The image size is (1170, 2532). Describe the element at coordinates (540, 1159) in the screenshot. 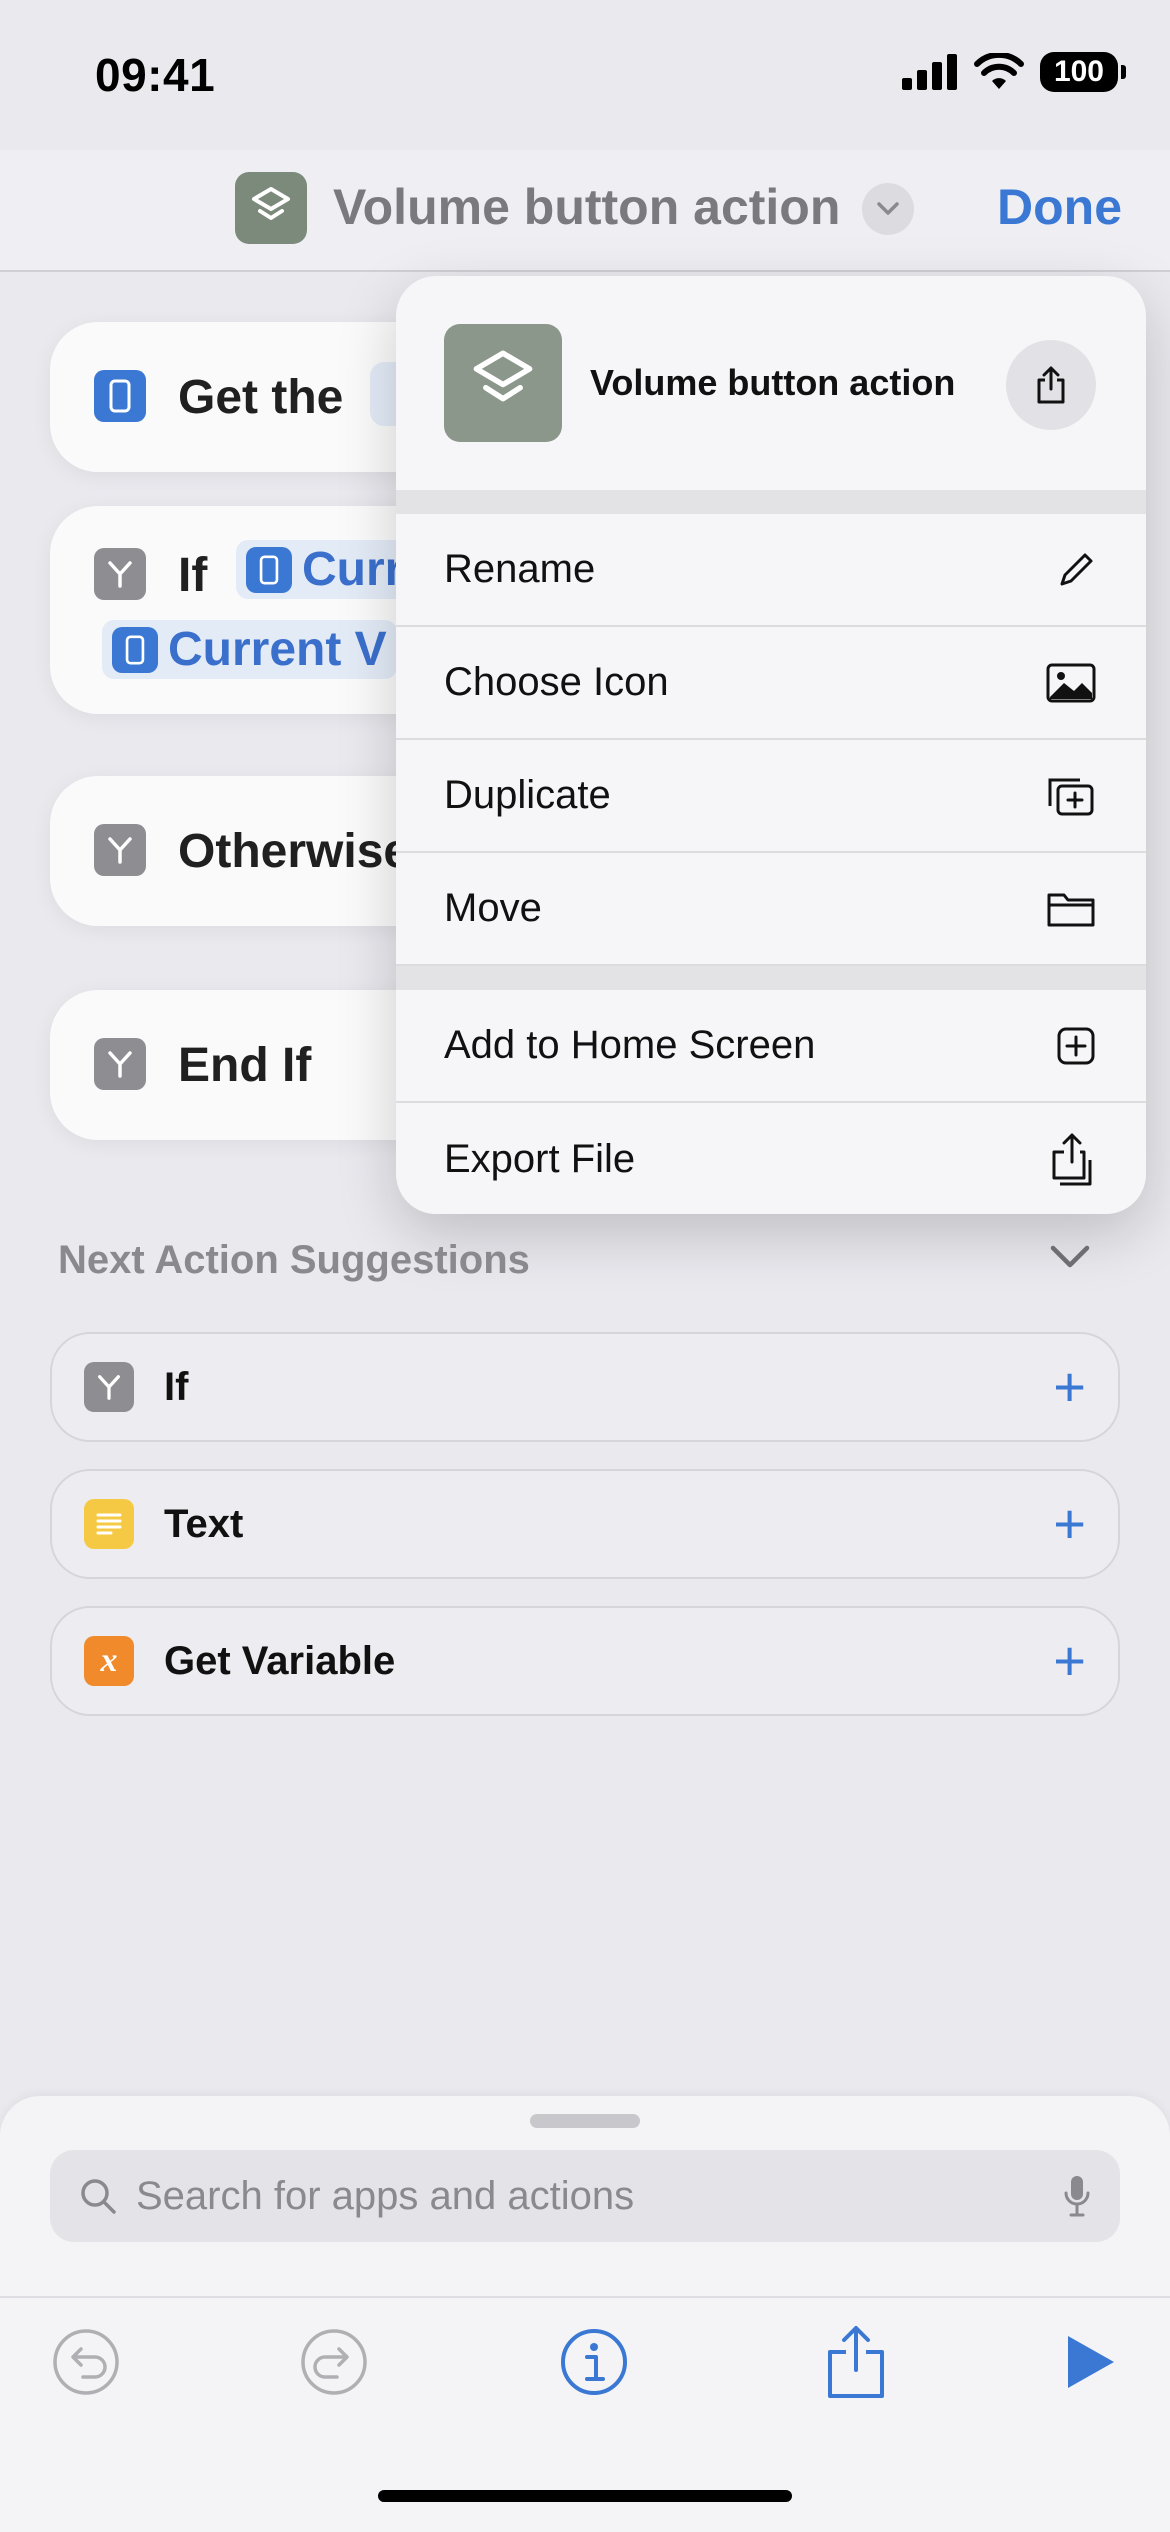

I see `menu-item-label: Export File` at that location.